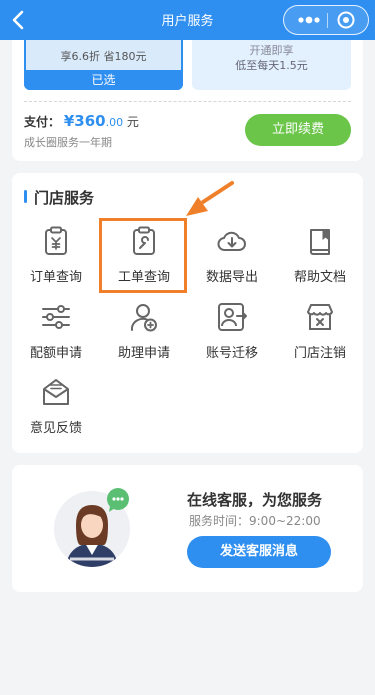  I want to click on mini-program-capsule, so click(326, 20).